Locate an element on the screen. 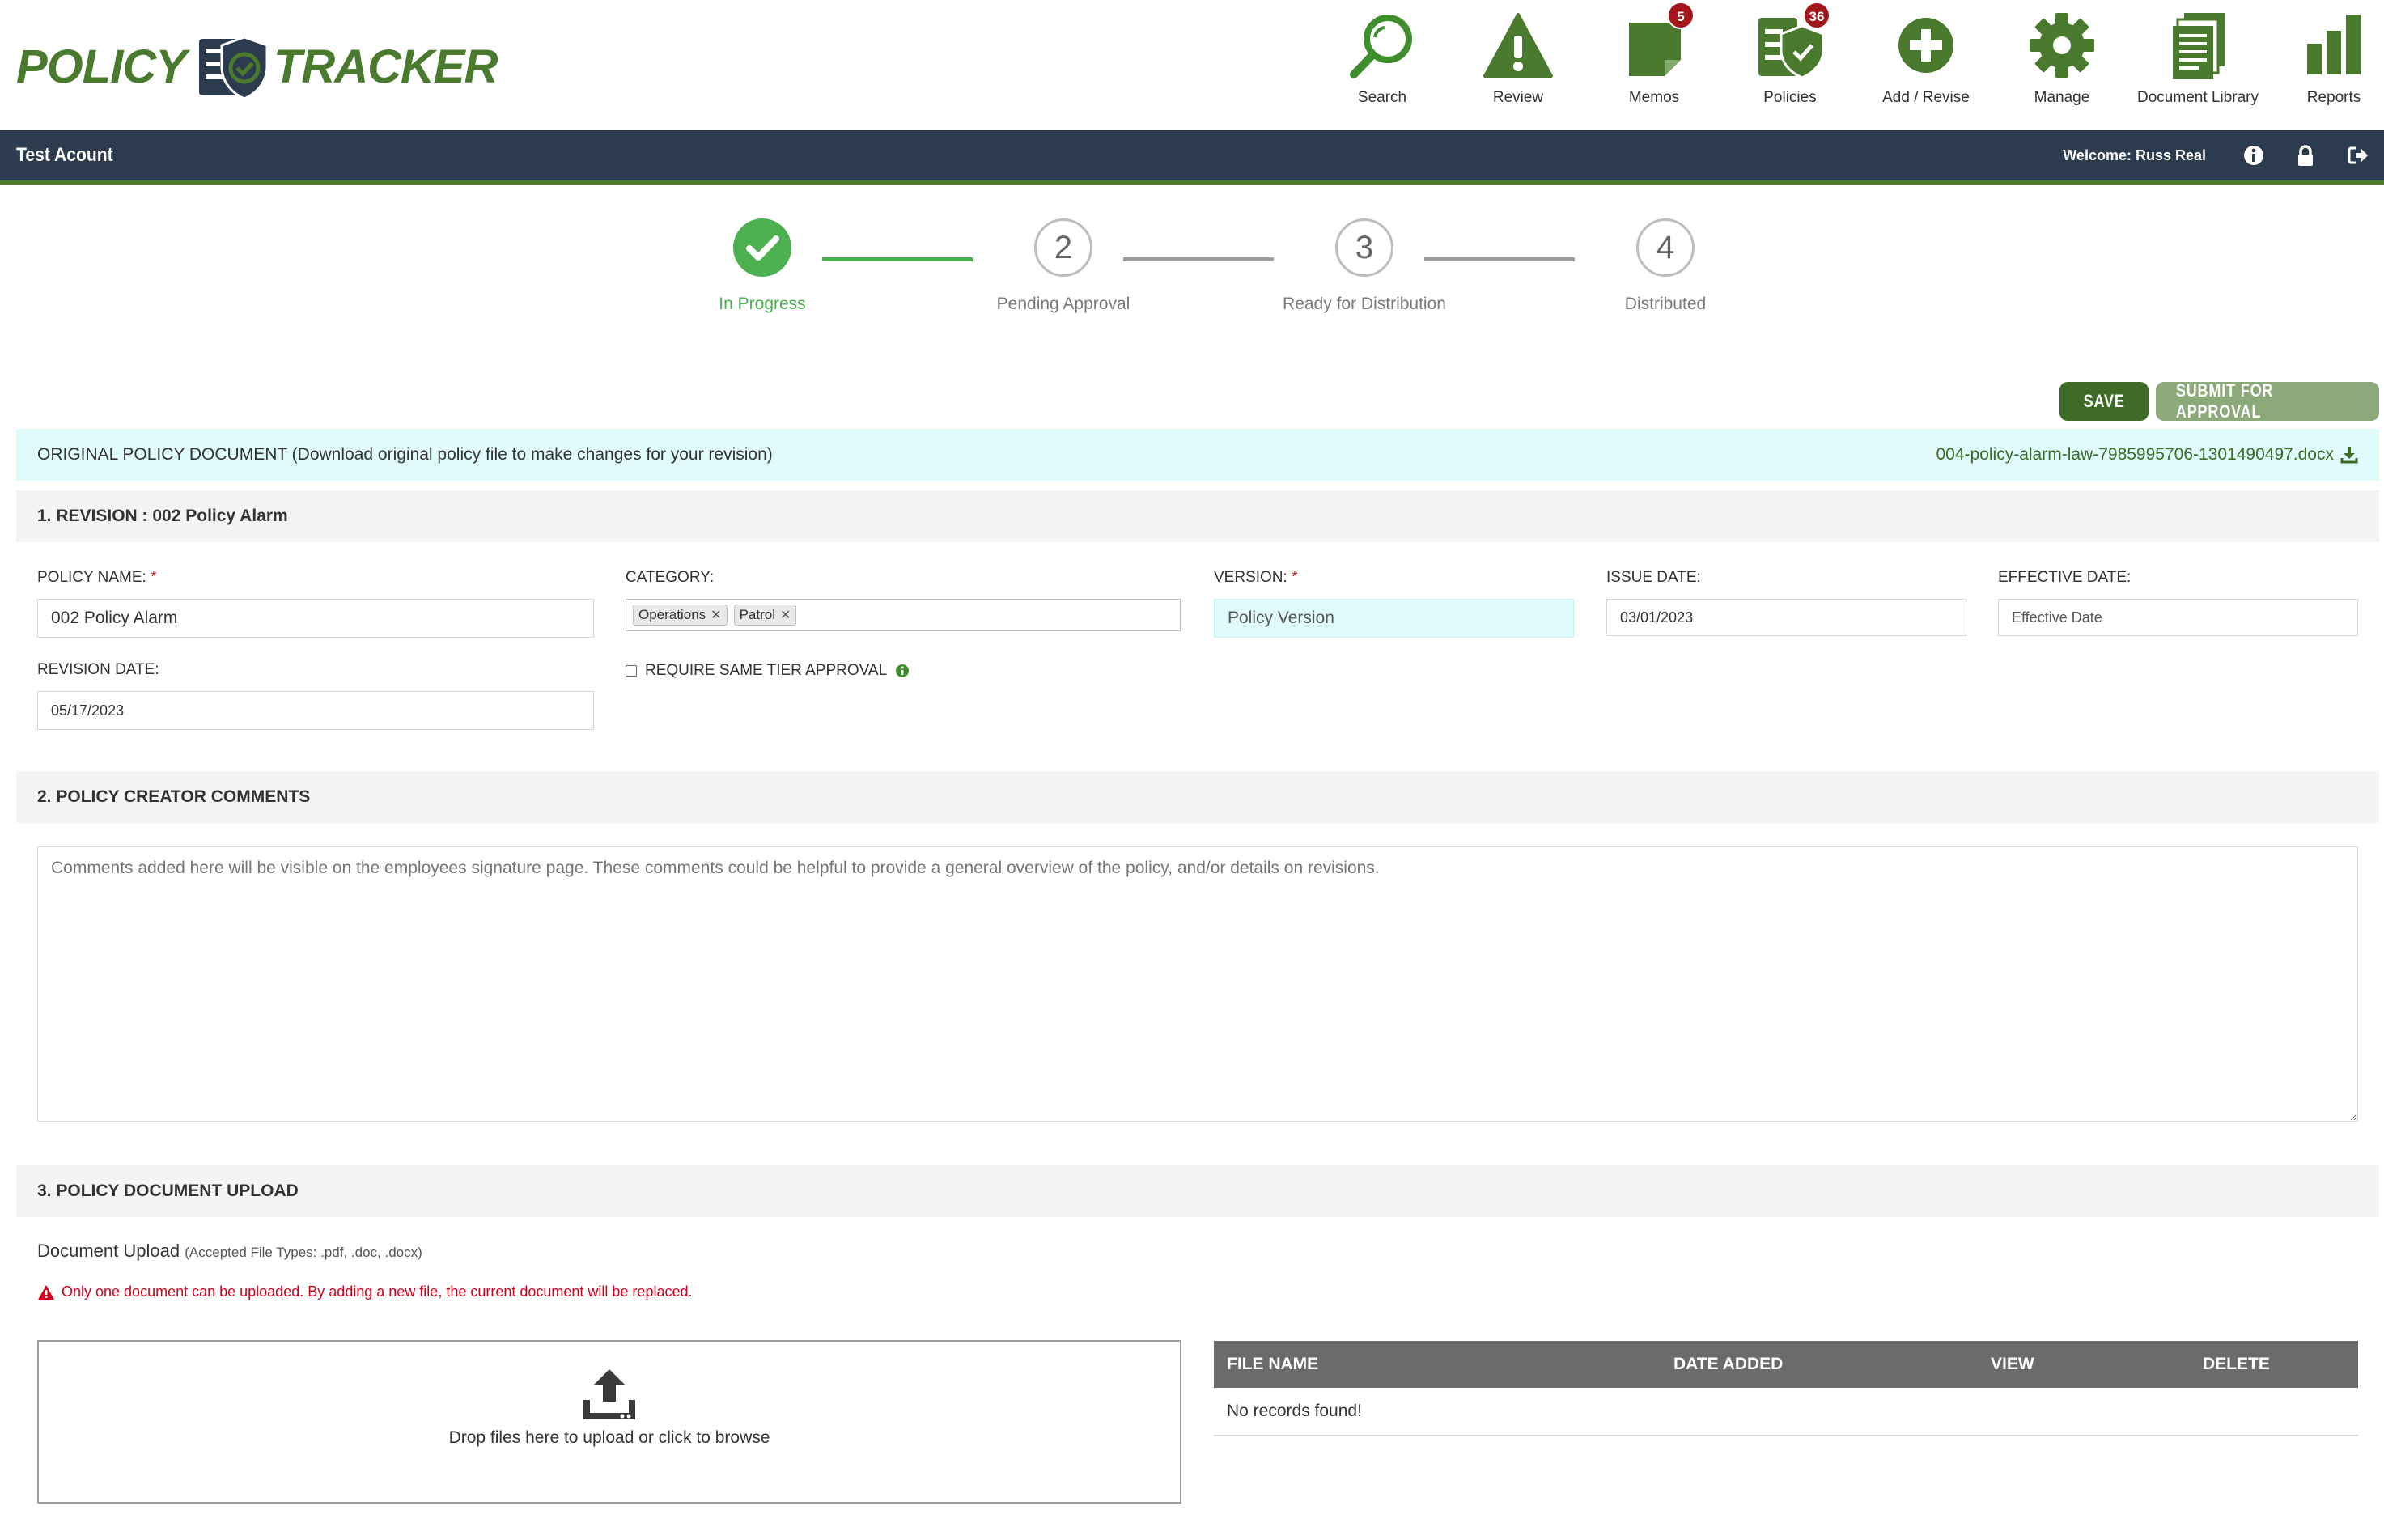  effective-date-input is located at coordinates (2178, 617).